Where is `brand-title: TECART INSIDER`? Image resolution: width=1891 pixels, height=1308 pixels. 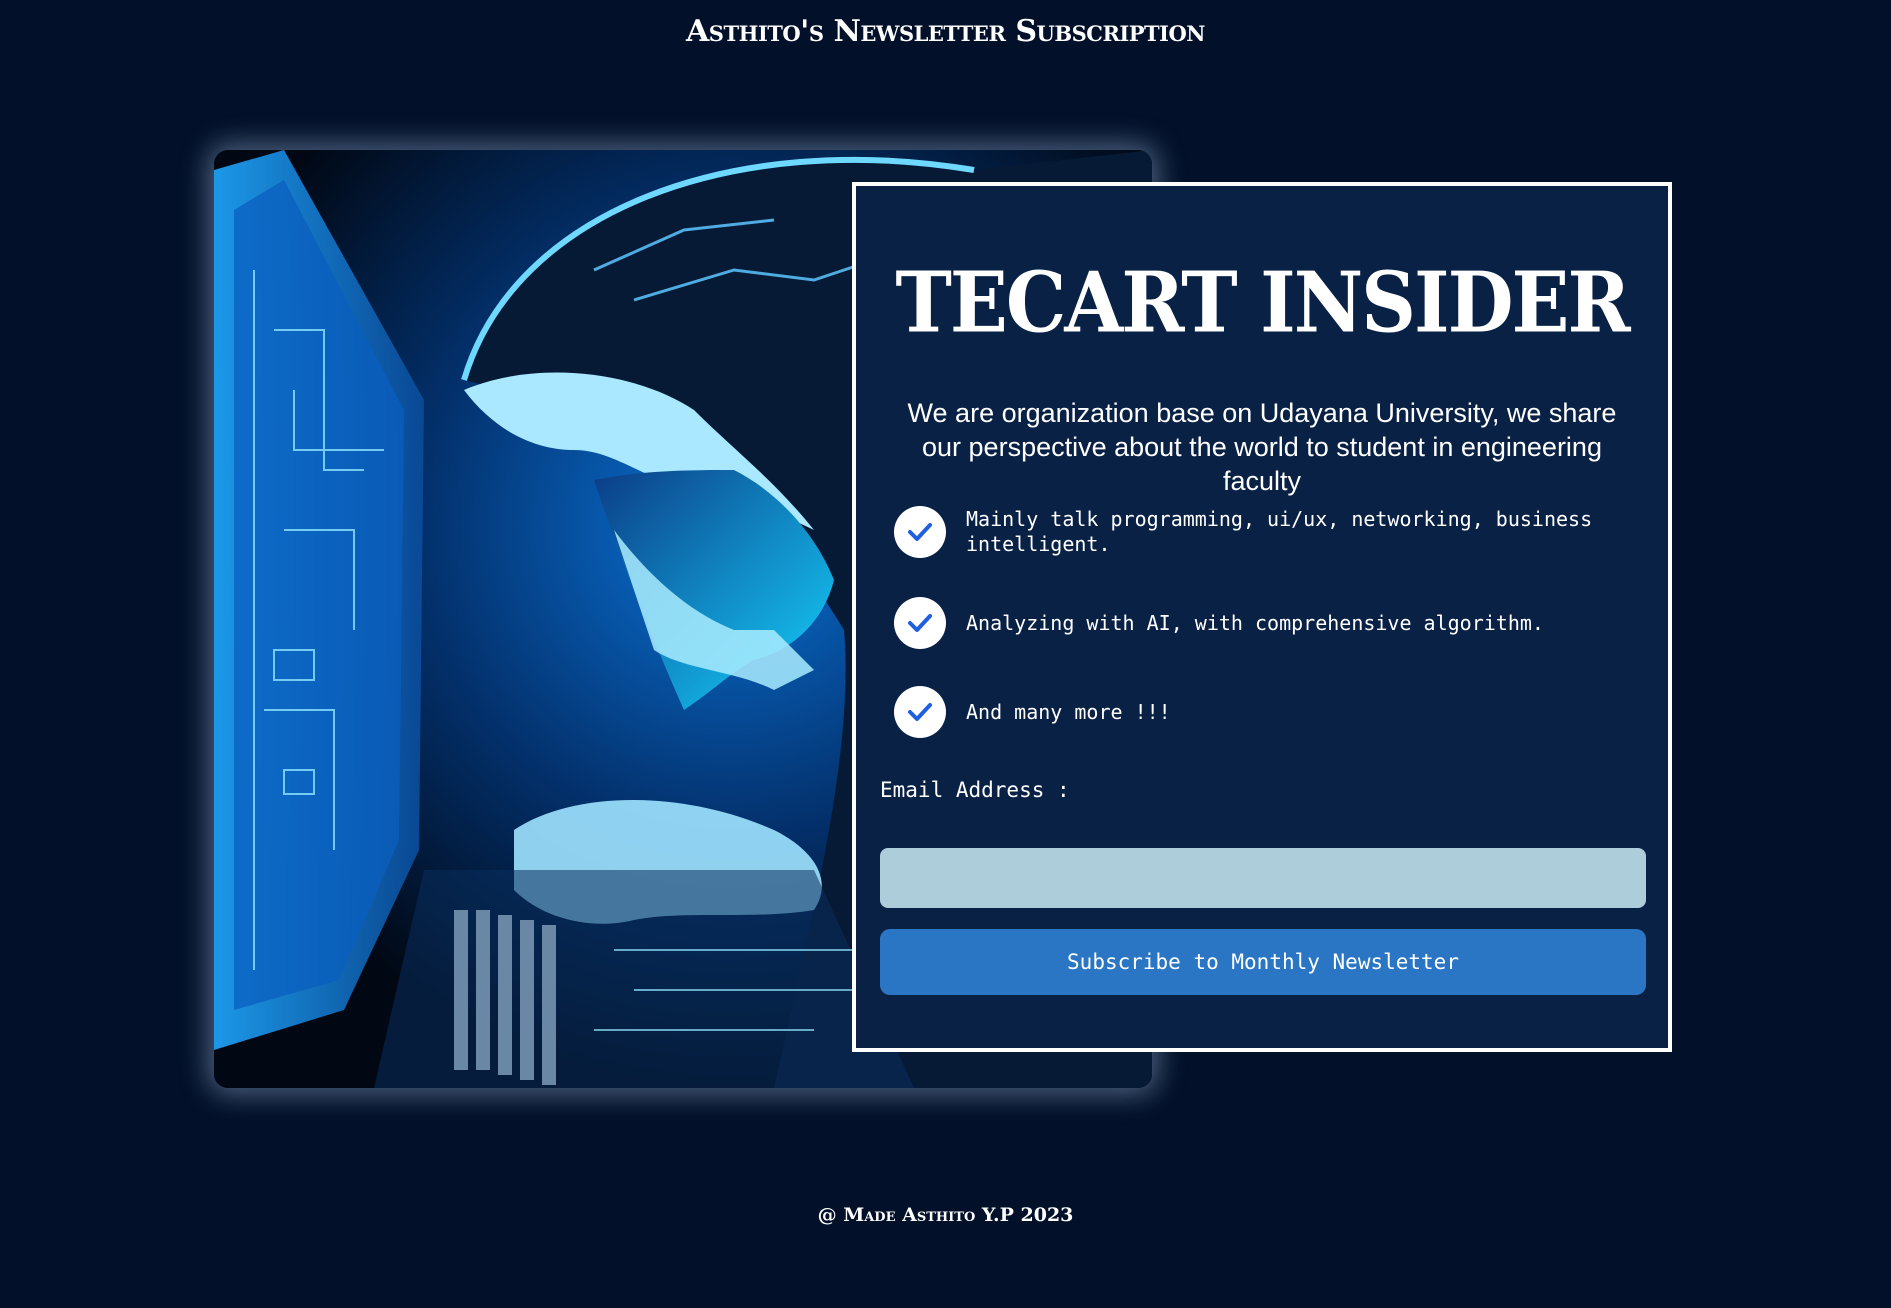
brand-title: TECART INSIDER is located at coordinates (1262, 302).